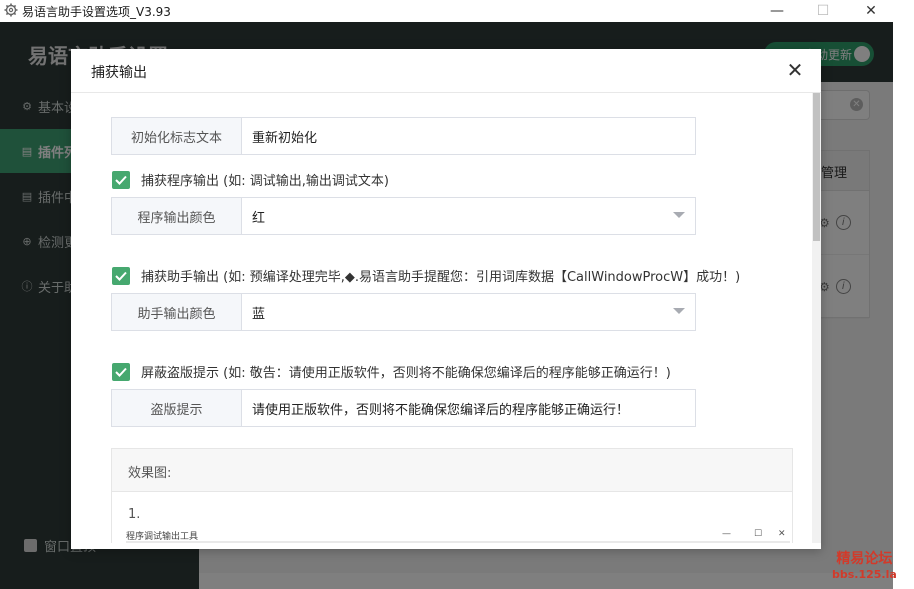 The width and height of the screenshot is (914, 589). I want to click on program-color-select: 程序输出颜色 红, so click(403, 216).